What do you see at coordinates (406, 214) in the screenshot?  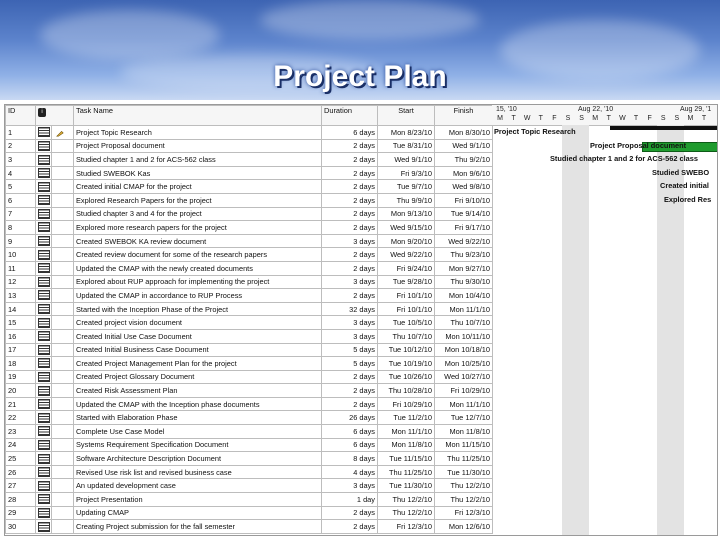 I see `task-start: Mon 9/13/10` at bounding box center [406, 214].